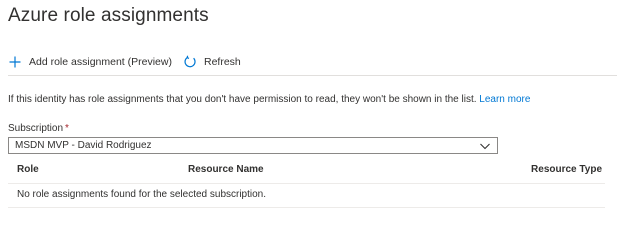 The image size is (617, 240). I want to click on subscription-label: Subscription *, so click(38, 128).